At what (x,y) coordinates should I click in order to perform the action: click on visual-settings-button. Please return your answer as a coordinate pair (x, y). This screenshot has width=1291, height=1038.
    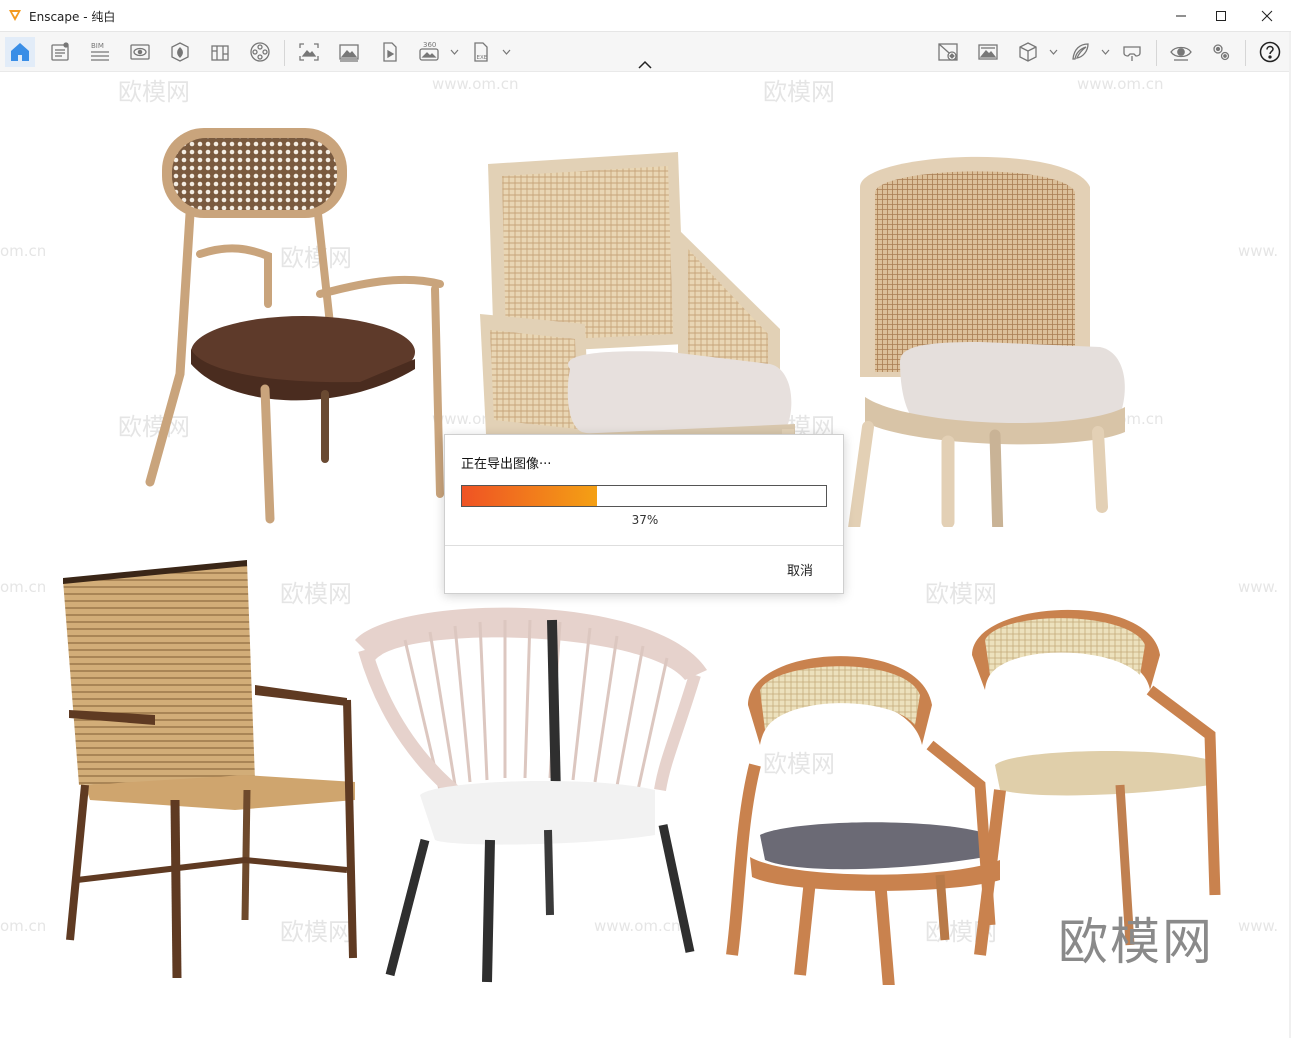
    Looking at the image, I should click on (1181, 52).